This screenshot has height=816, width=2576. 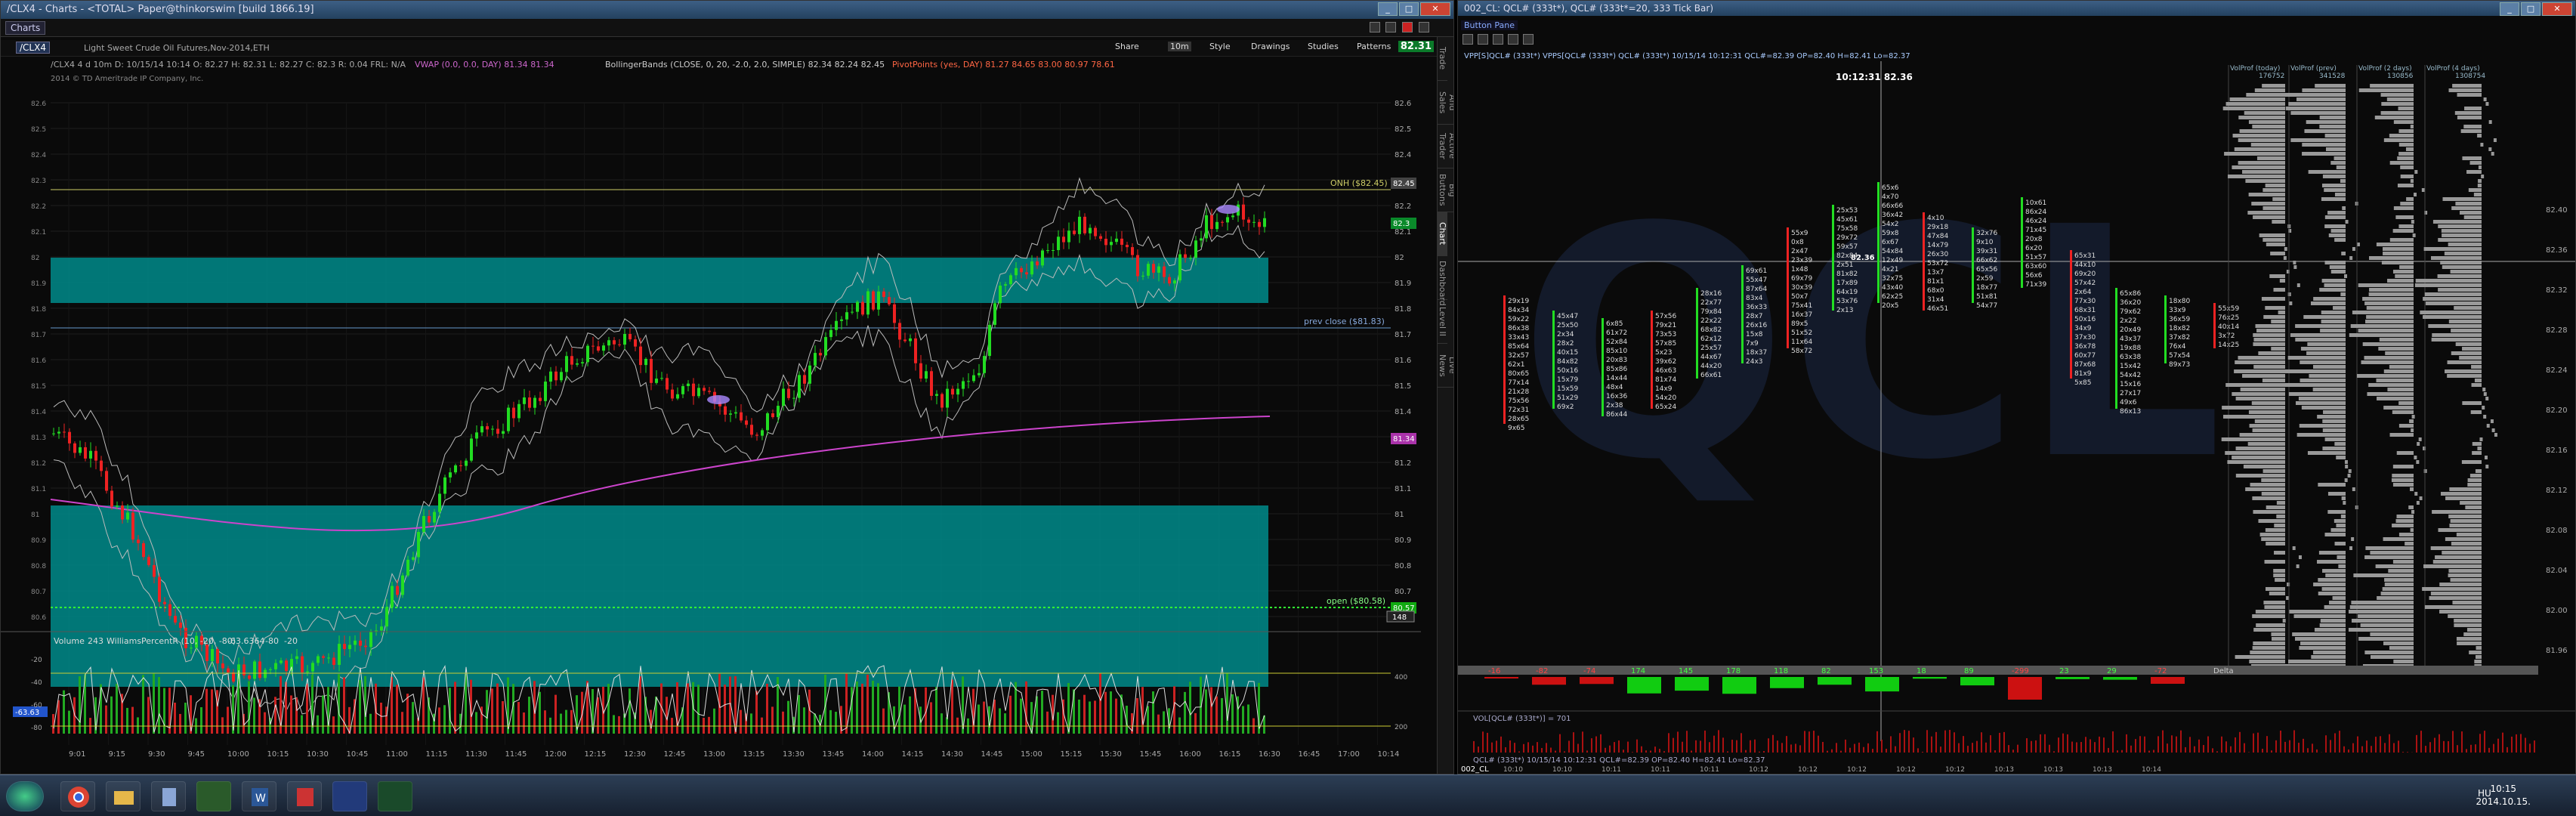 I want to click on qcl-app-icon, so click(x=395, y=796).